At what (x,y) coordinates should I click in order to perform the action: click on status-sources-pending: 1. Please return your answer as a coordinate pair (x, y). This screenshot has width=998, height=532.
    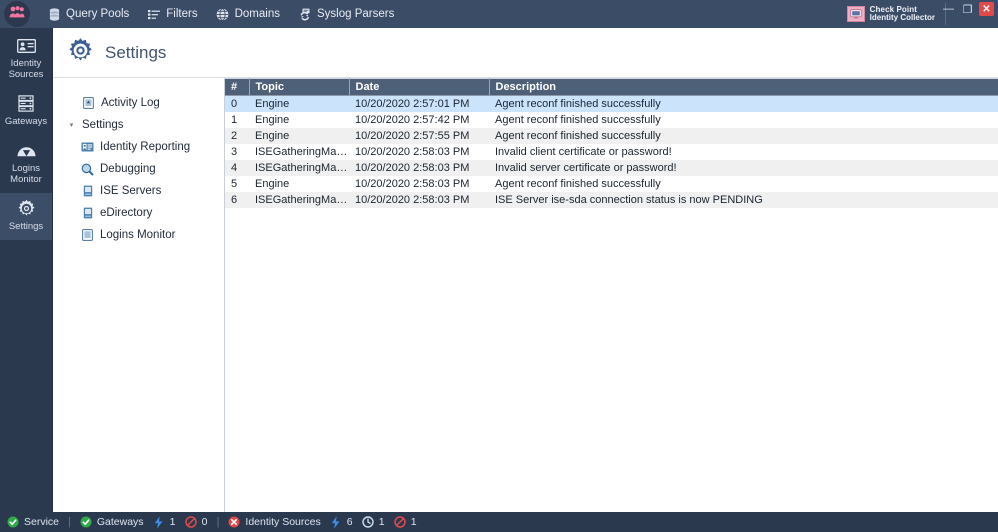
    Looking at the image, I should click on (378, 522).